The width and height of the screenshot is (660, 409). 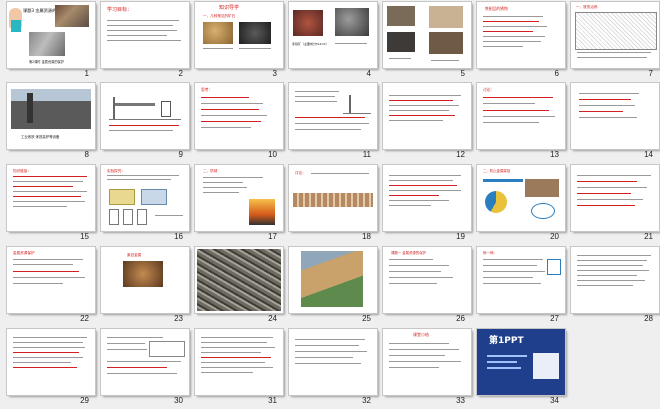 I want to click on slide-thumbnail-3: 知识导学 一、几种常见的矿石 3, so click(x=235, y=40).